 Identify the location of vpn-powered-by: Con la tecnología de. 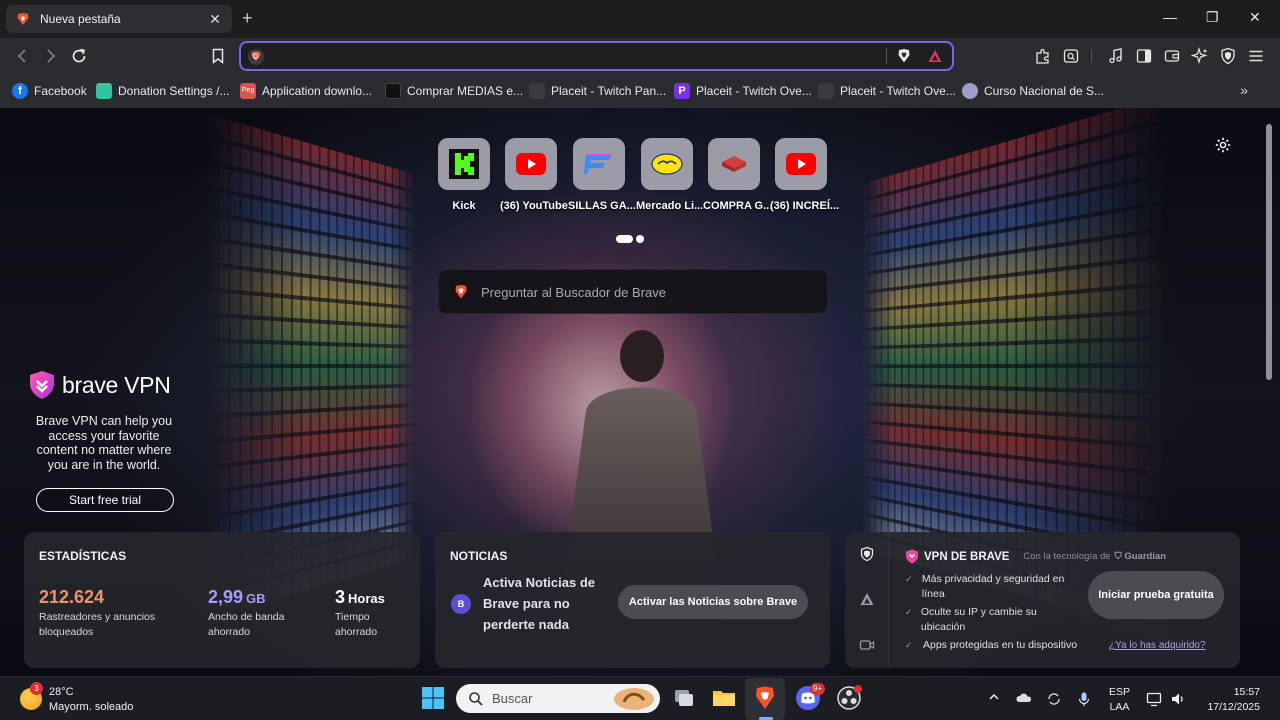
(1067, 556).